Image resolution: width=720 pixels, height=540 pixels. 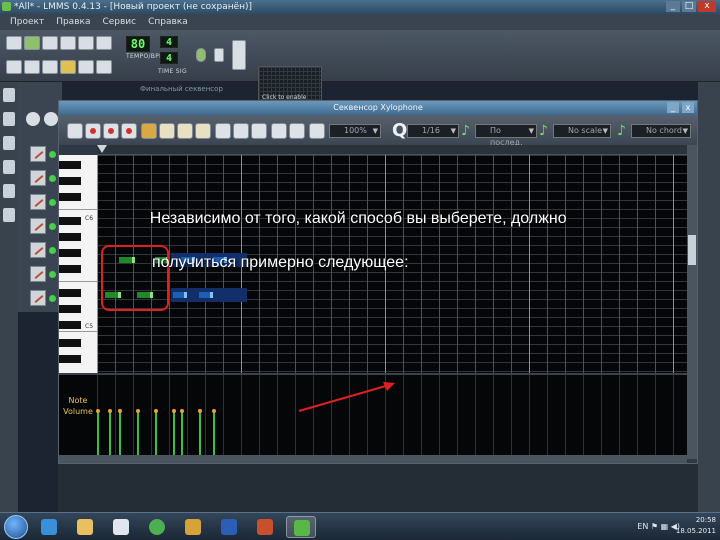 I want to click on record-icon, so click(x=93, y=131).